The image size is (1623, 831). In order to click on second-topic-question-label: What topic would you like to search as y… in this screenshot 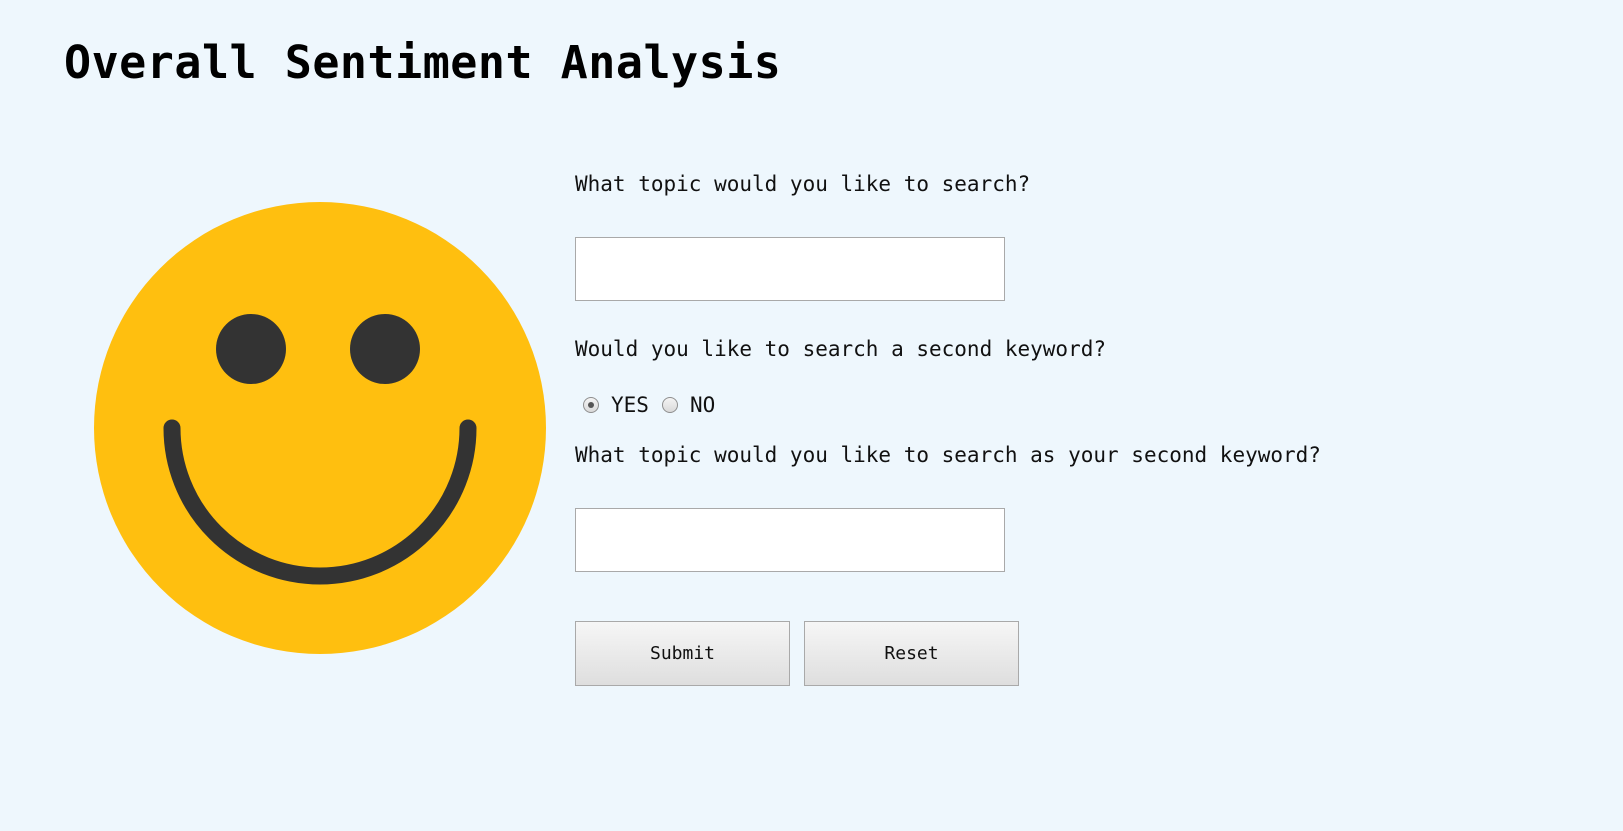, I will do `click(948, 455)`.